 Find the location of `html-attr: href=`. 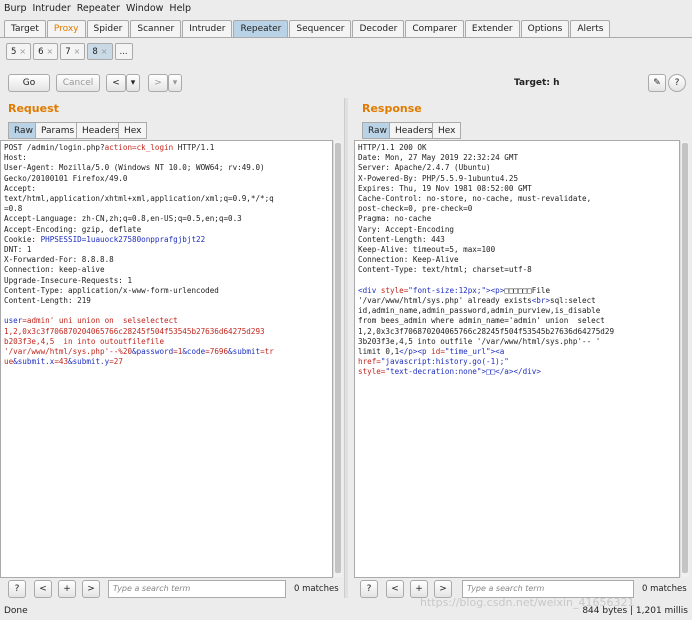

html-attr: href= is located at coordinates (369, 362).